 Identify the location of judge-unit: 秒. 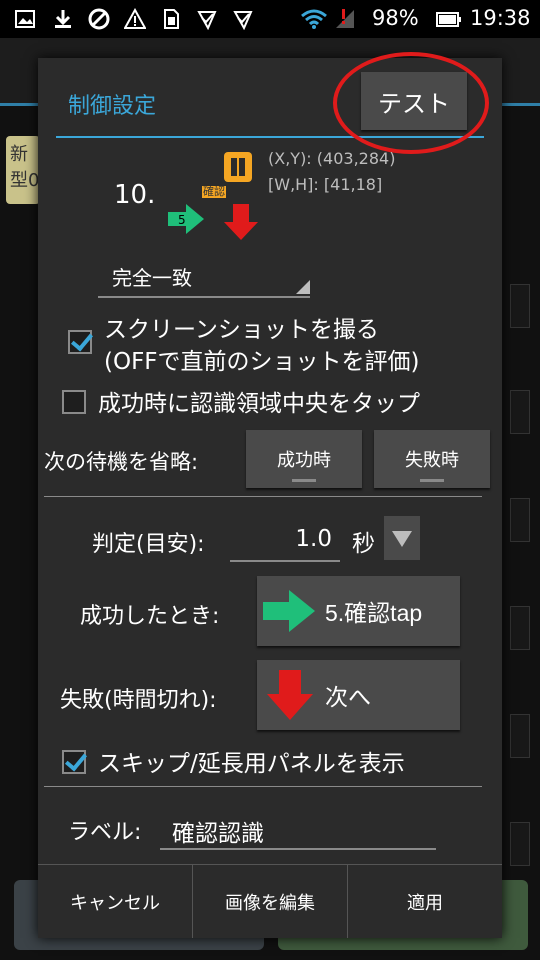
(363, 544).